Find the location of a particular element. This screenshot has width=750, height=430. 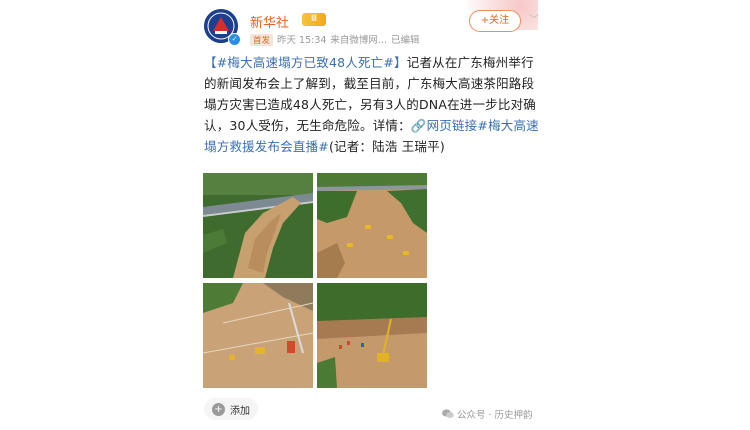

plus-icon: + is located at coordinates (218, 409).